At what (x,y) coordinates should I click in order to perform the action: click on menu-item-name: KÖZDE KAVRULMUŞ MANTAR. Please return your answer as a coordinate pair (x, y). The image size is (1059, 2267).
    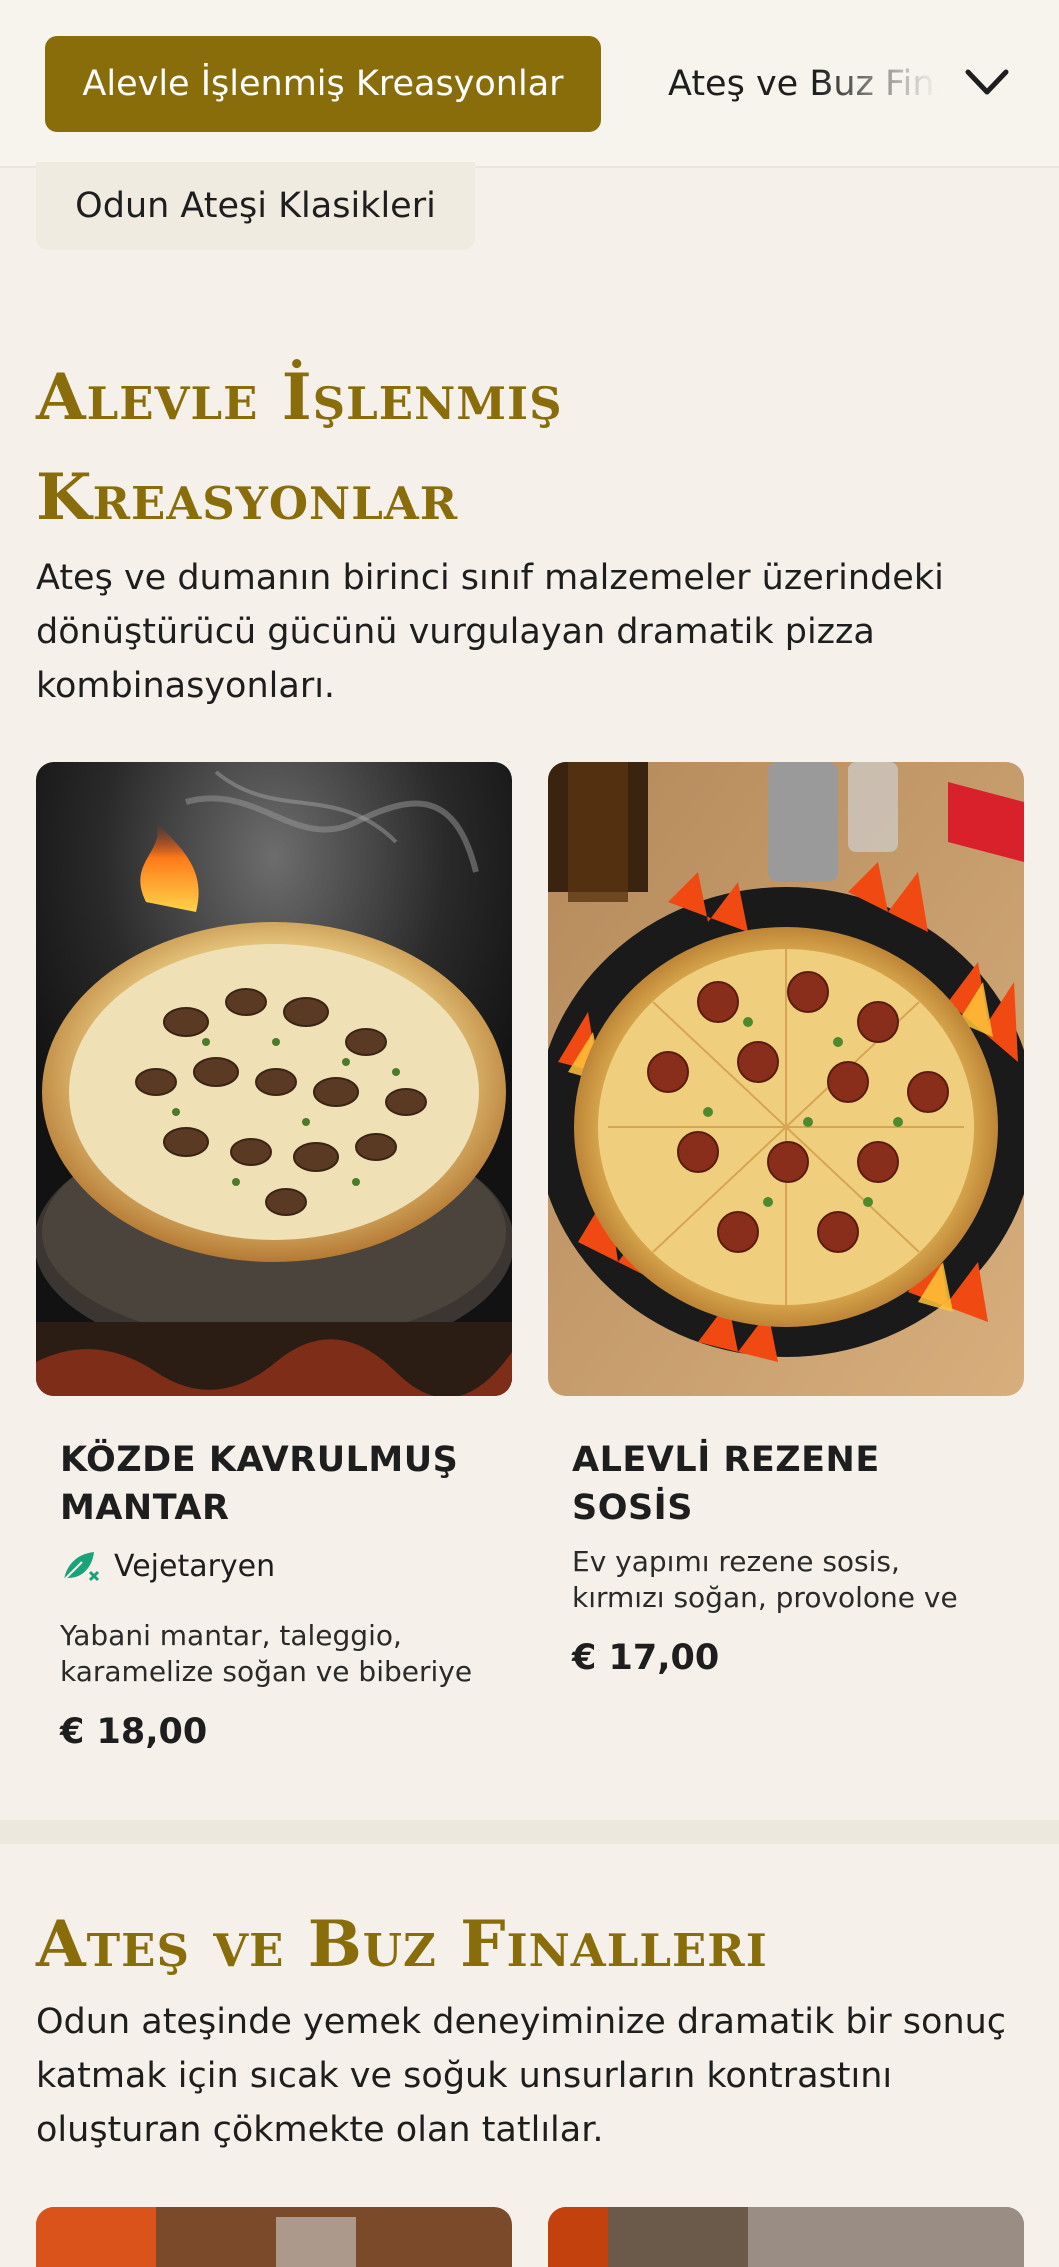
    Looking at the image, I should click on (259, 1484).